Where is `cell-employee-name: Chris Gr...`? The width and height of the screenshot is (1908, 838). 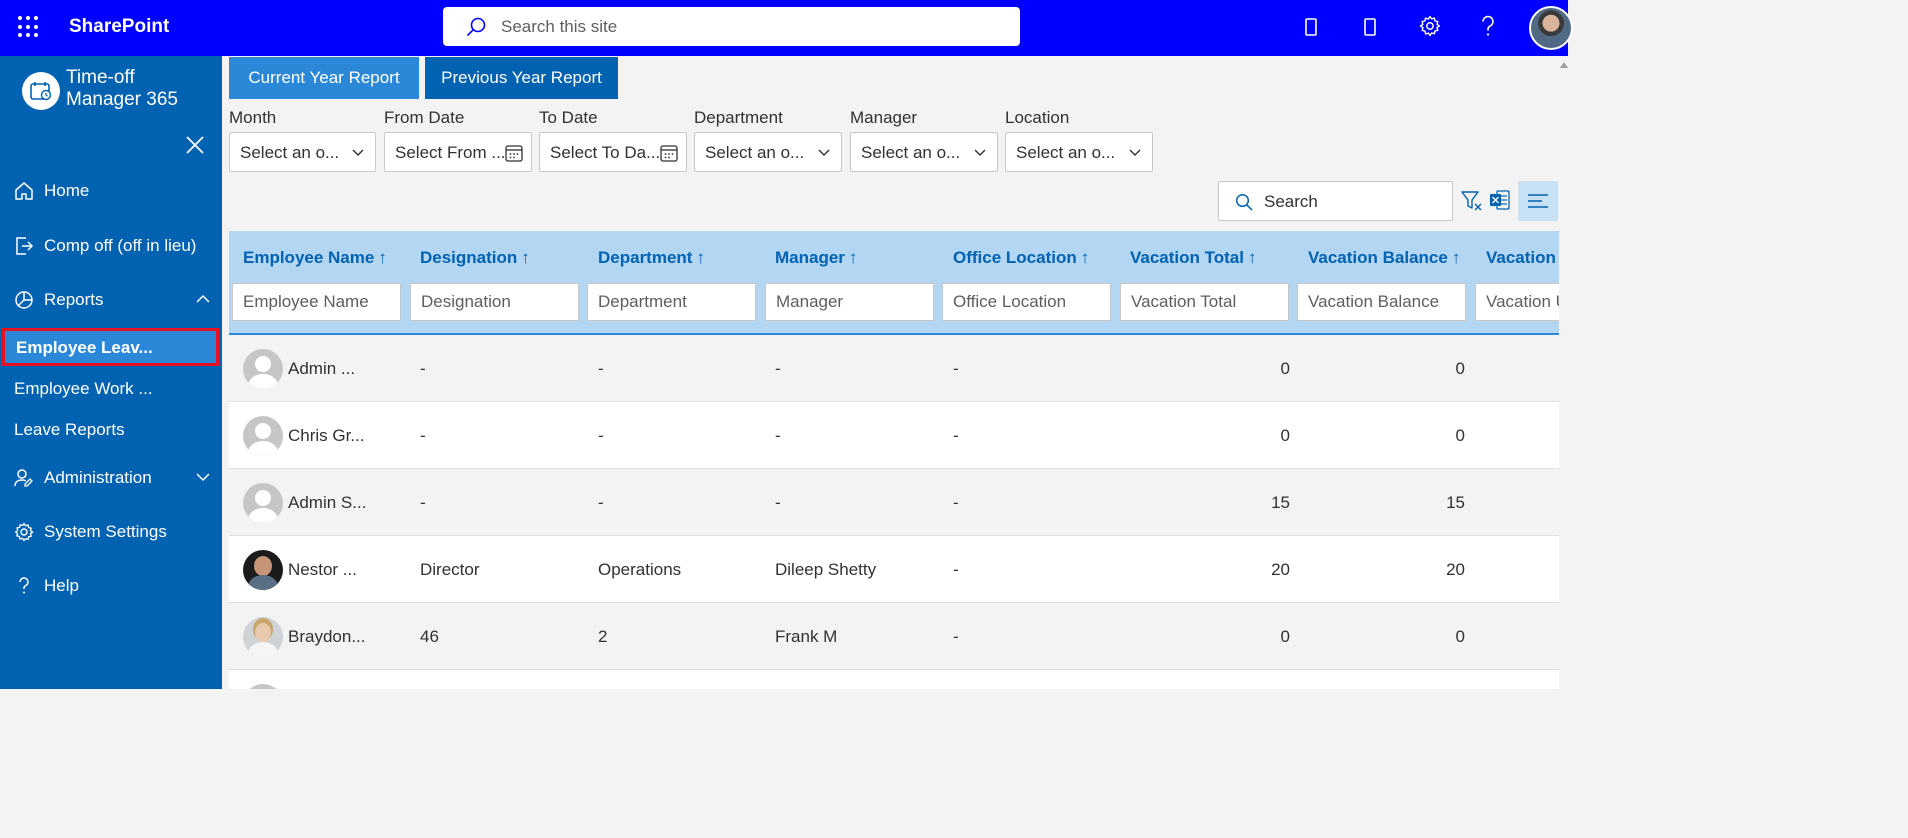 cell-employee-name: Chris Gr... is located at coordinates (326, 436).